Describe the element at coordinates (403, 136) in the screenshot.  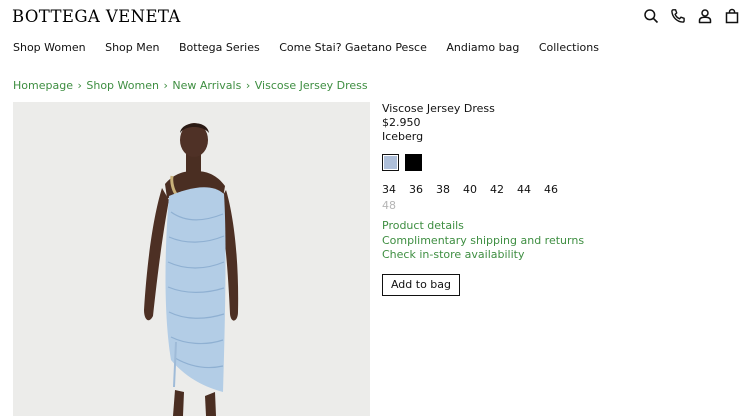
I see `product-color-name: Iceberg` at that location.